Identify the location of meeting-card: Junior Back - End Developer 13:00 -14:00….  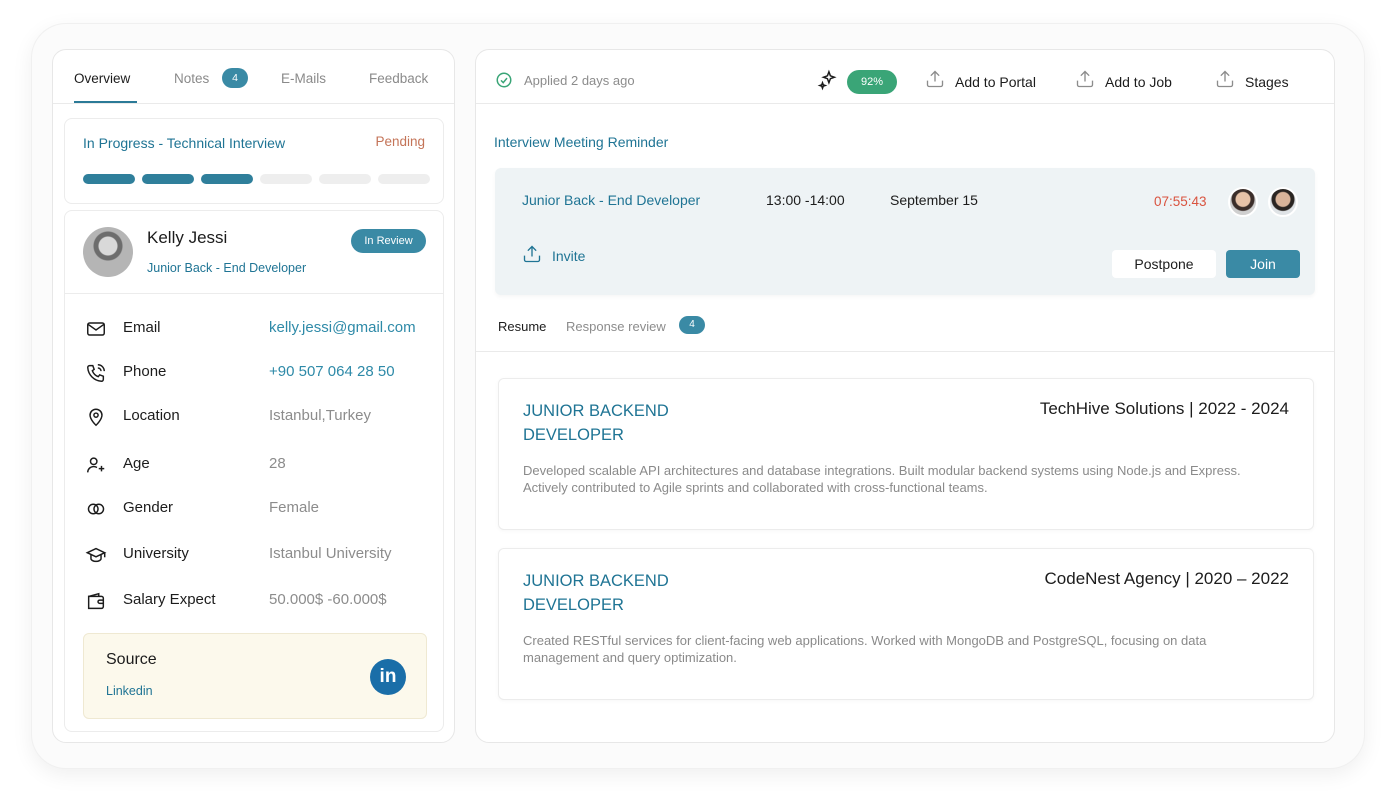
(905, 231).